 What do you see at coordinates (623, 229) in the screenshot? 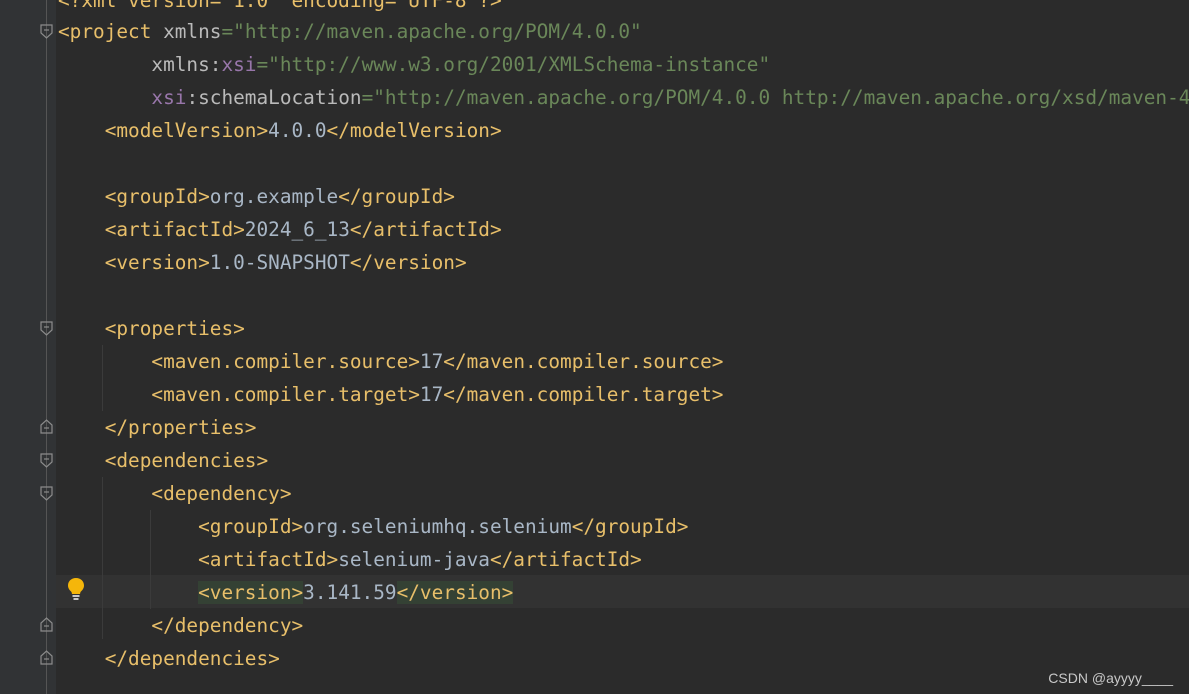
I see `code-line-artifact-id: <artifactId>2024_6_13</artifactId>` at bounding box center [623, 229].